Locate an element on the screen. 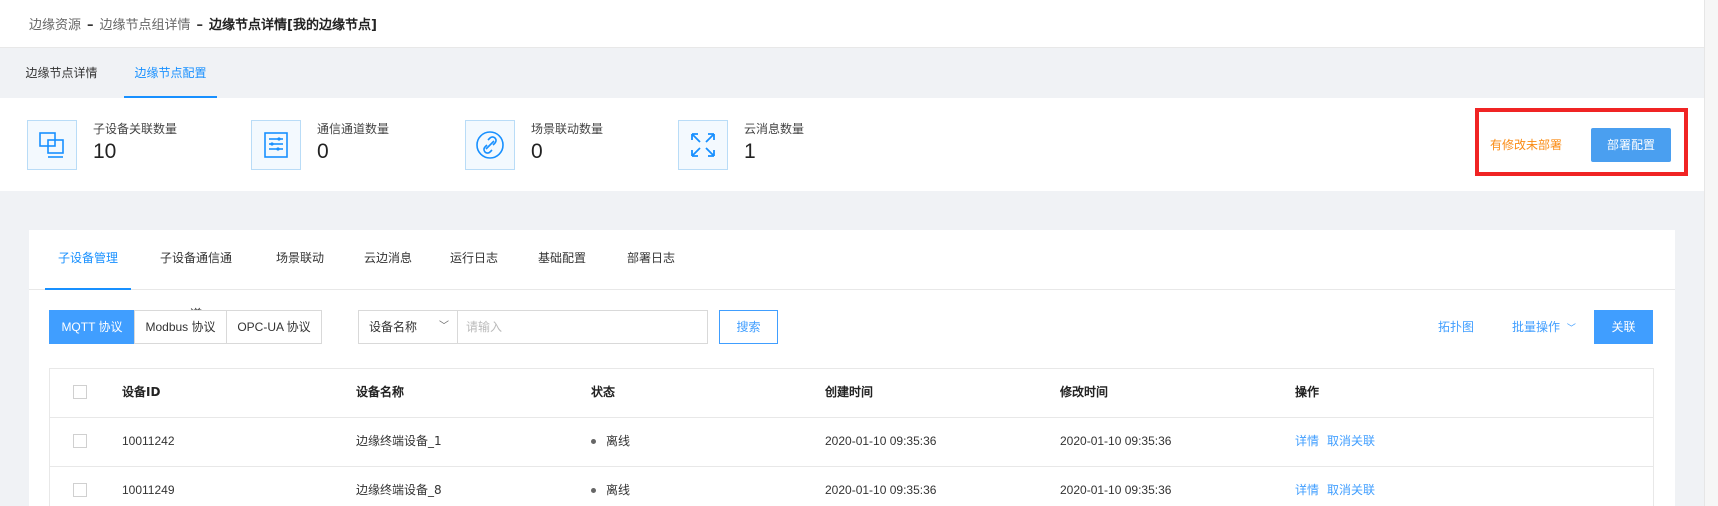 This screenshot has height=506, width=1718. breadcrumb-item-node-group: 边缘节点组详情 is located at coordinates (145, 25).